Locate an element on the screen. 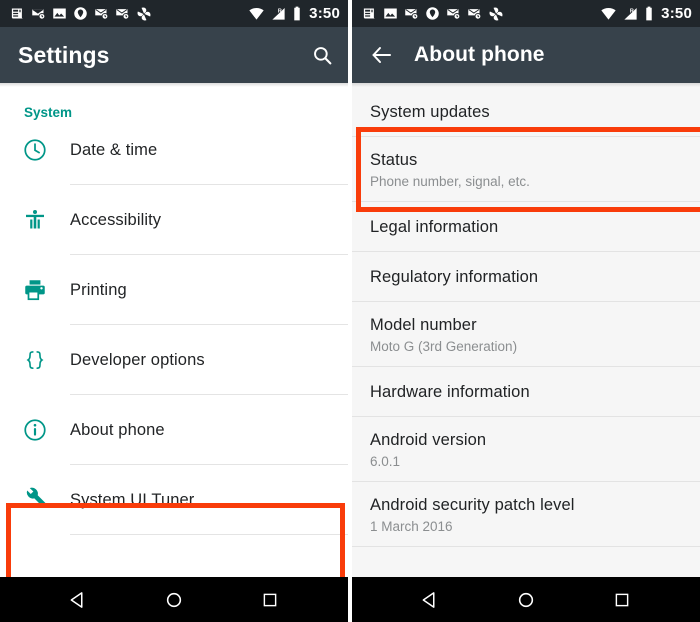 This screenshot has width=700, height=622. wrench-icon is located at coordinates (35, 500).